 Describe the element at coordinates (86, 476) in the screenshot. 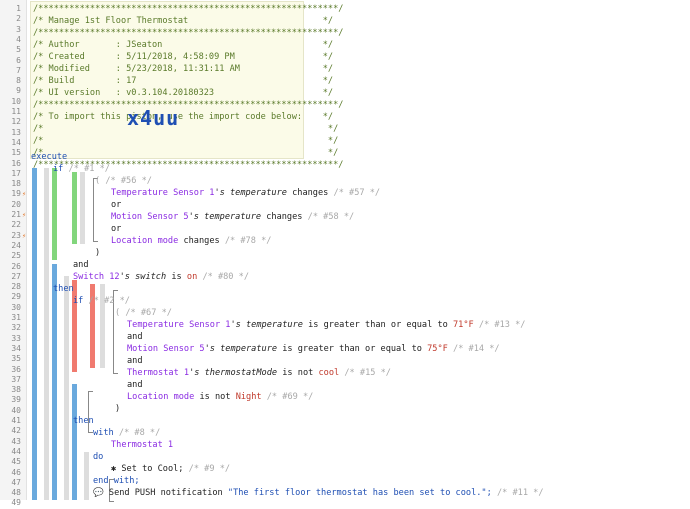

I see `if3-bar-gray` at that location.